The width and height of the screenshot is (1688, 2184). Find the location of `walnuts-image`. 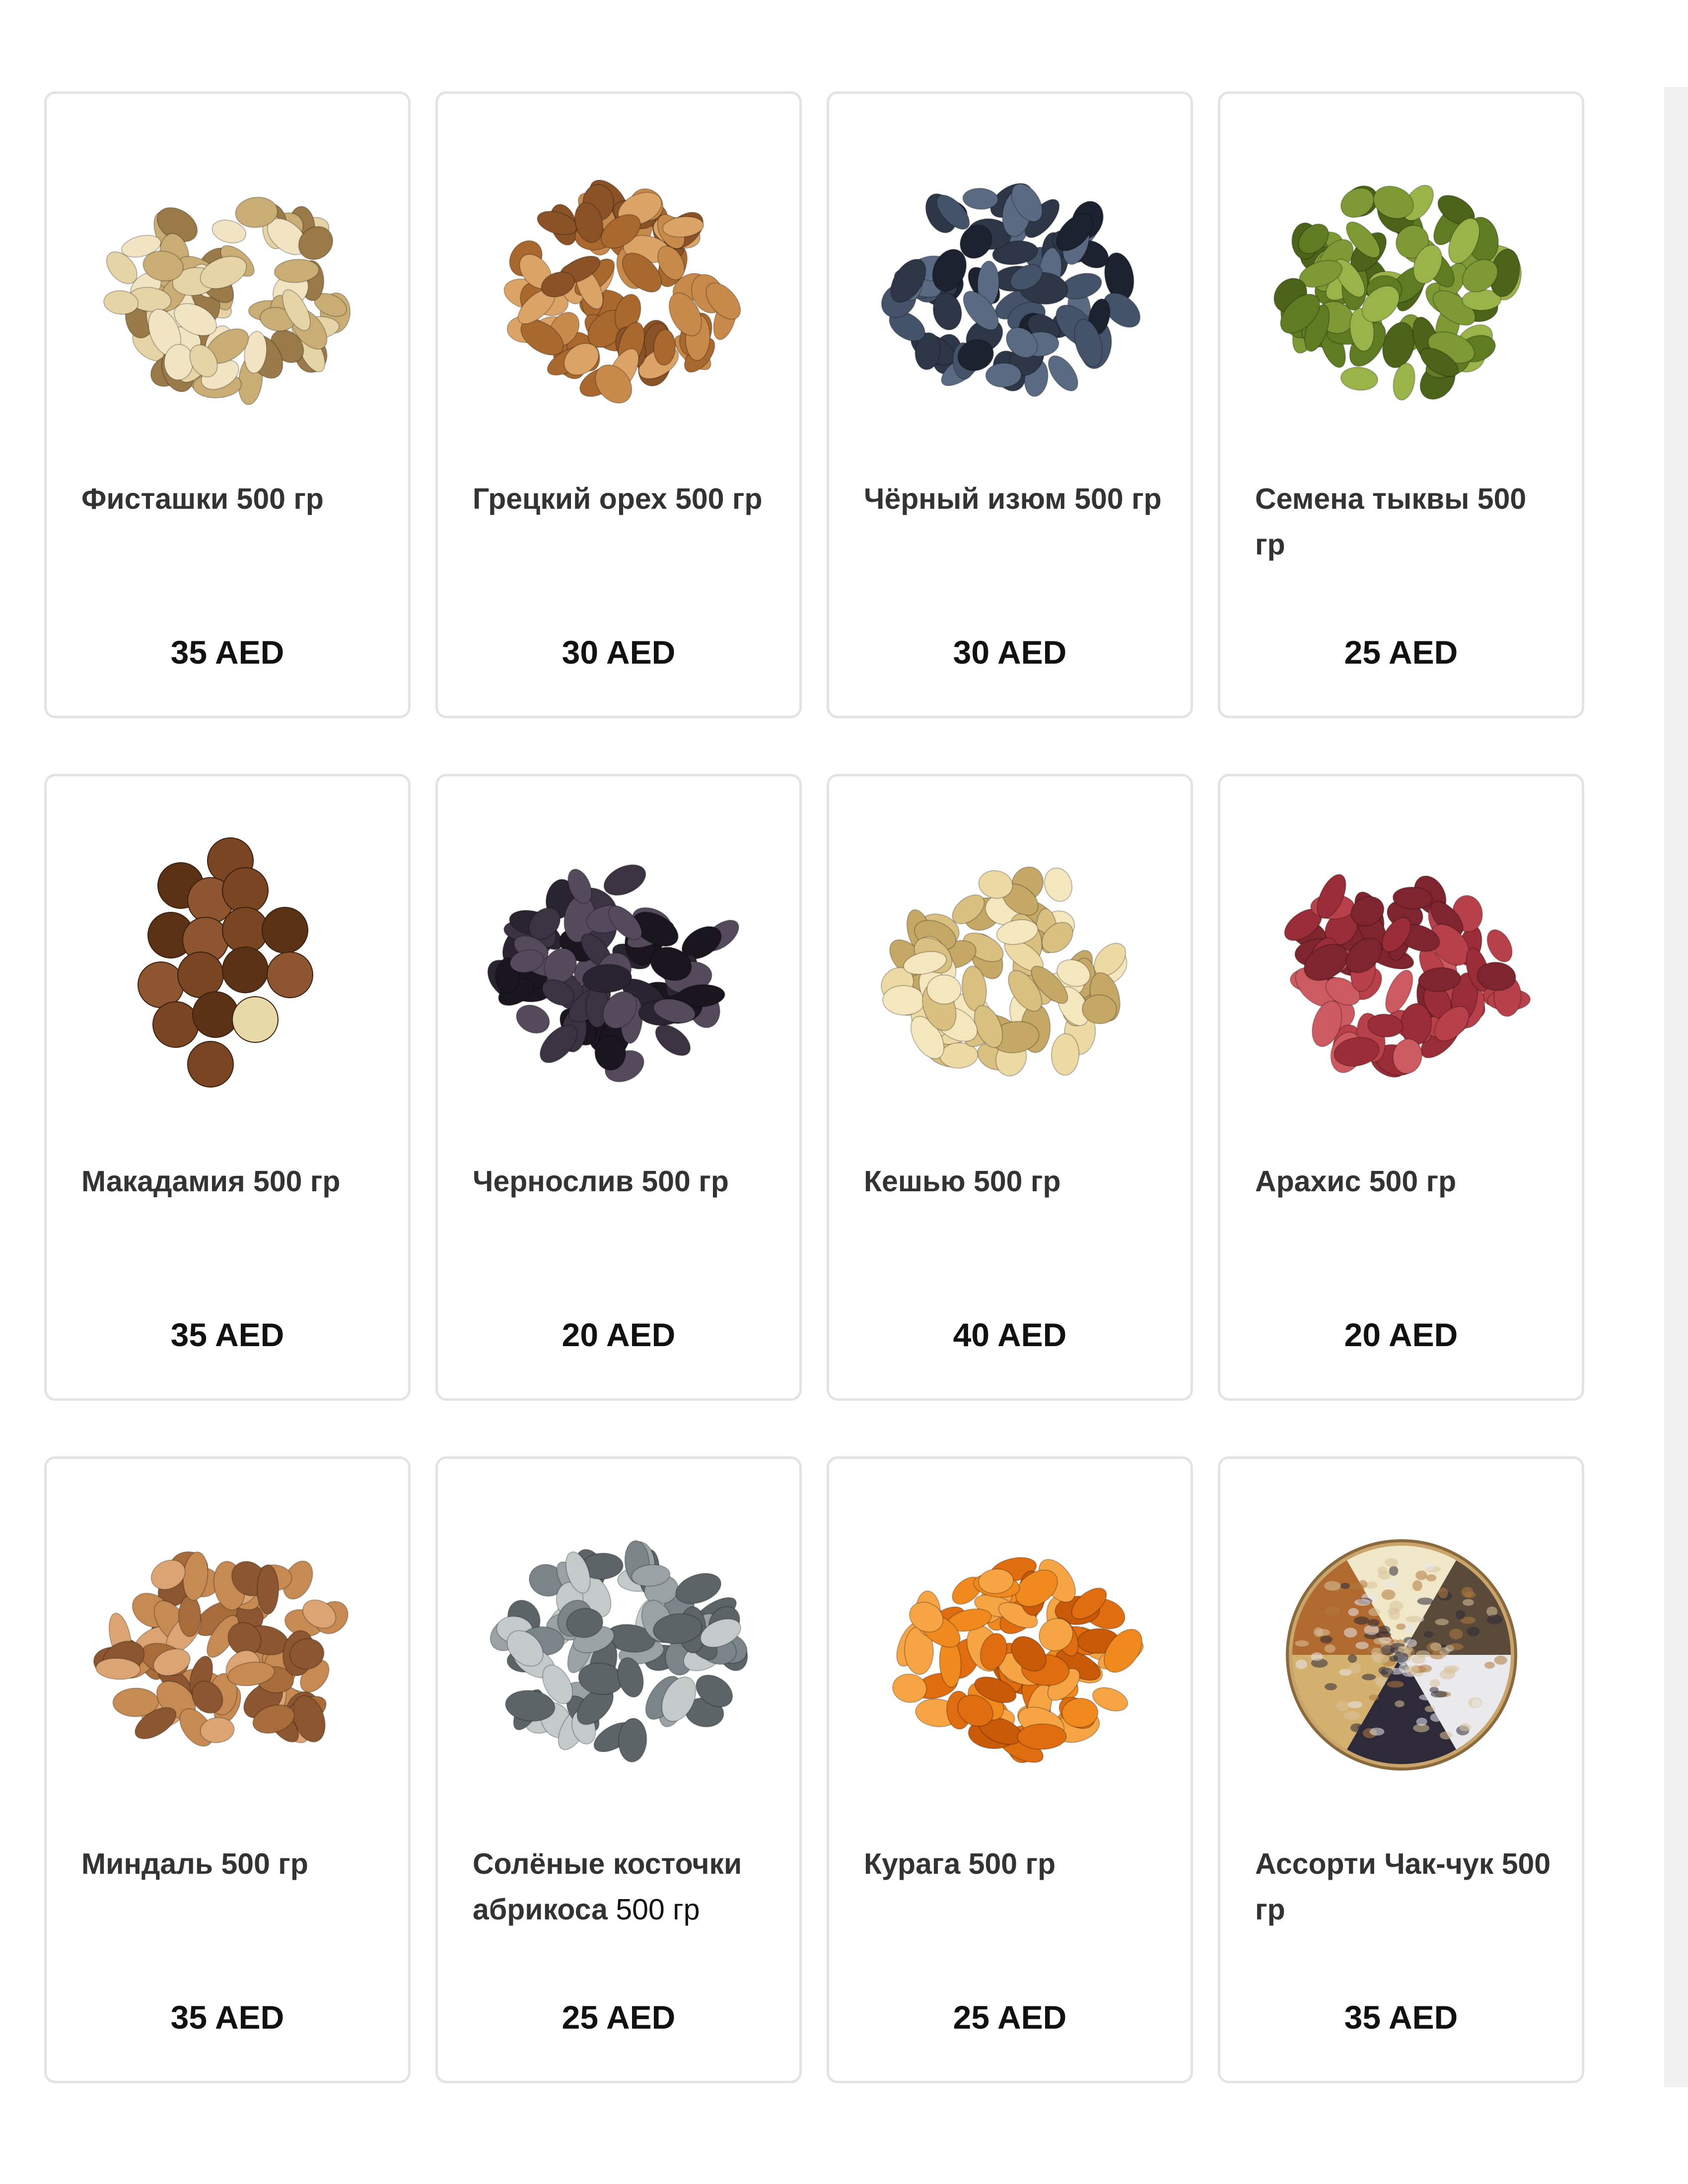

walnuts-image is located at coordinates (619, 289).